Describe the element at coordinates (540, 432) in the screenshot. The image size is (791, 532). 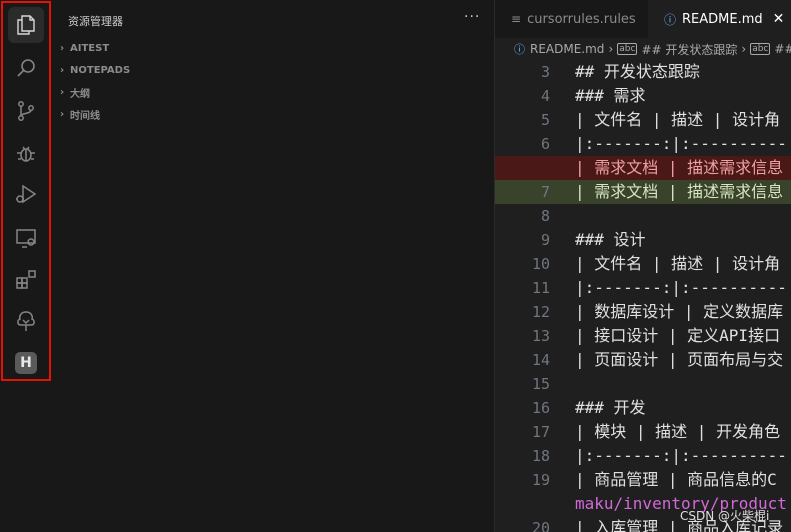
I see `line-number: 17` at that location.